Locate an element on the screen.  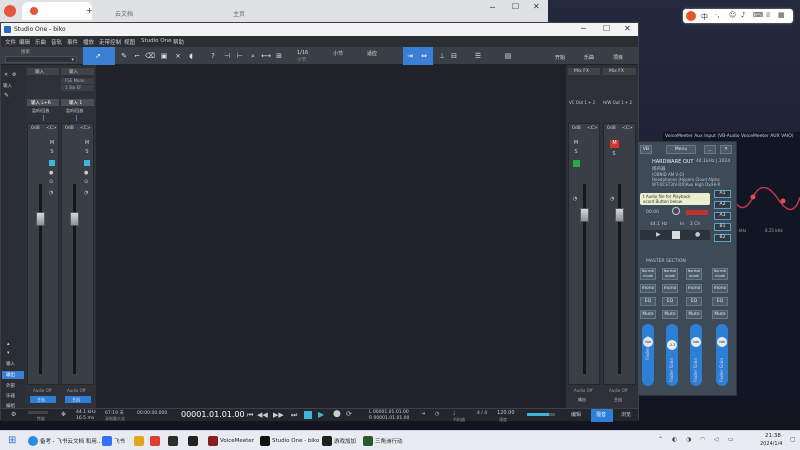
vm-mode-1: Normal mode is located at coordinates (648, 274).